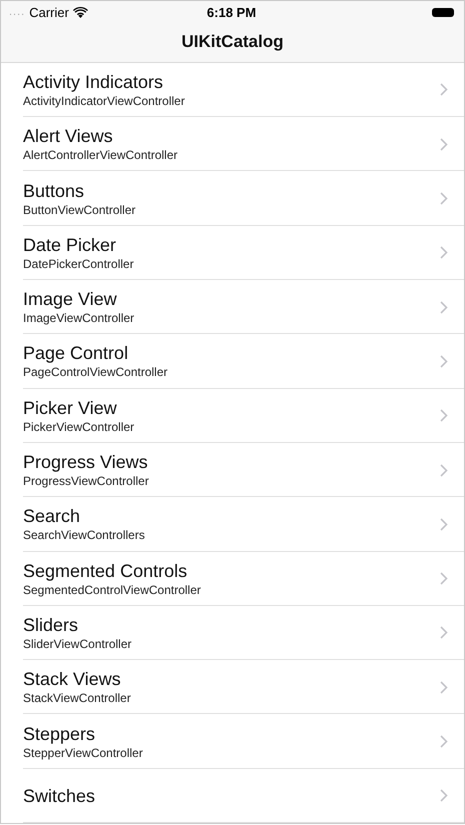 The image size is (465, 825). What do you see at coordinates (51, 625) in the screenshot?
I see `item-title: Sliders` at bounding box center [51, 625].